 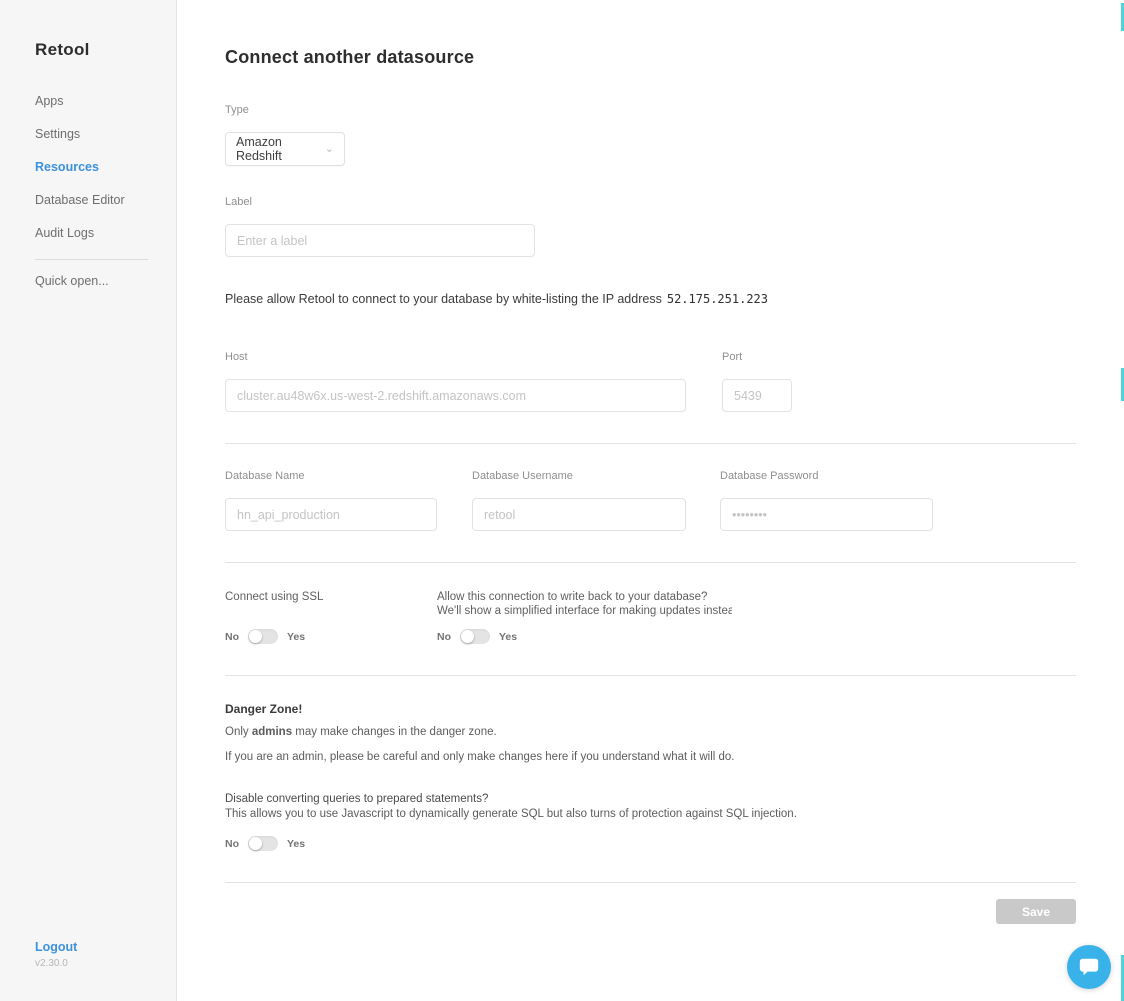 I want to click on danger-note-prefix: Only, so click(x=238, y=732).